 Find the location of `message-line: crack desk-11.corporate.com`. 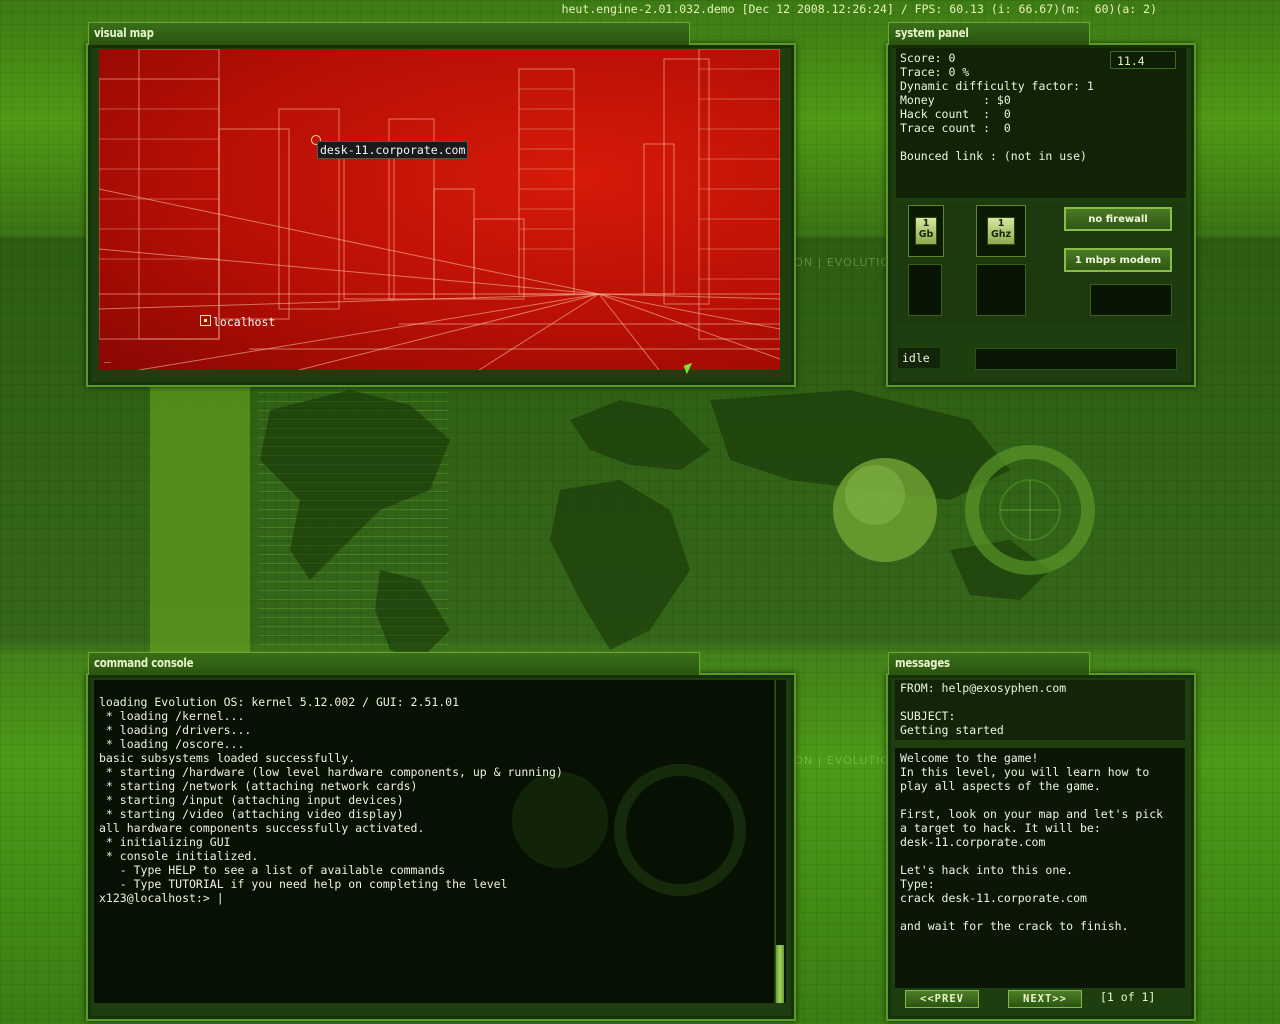

message-line: crack desk-11.corporate.com is located at coordinates (993, 898).